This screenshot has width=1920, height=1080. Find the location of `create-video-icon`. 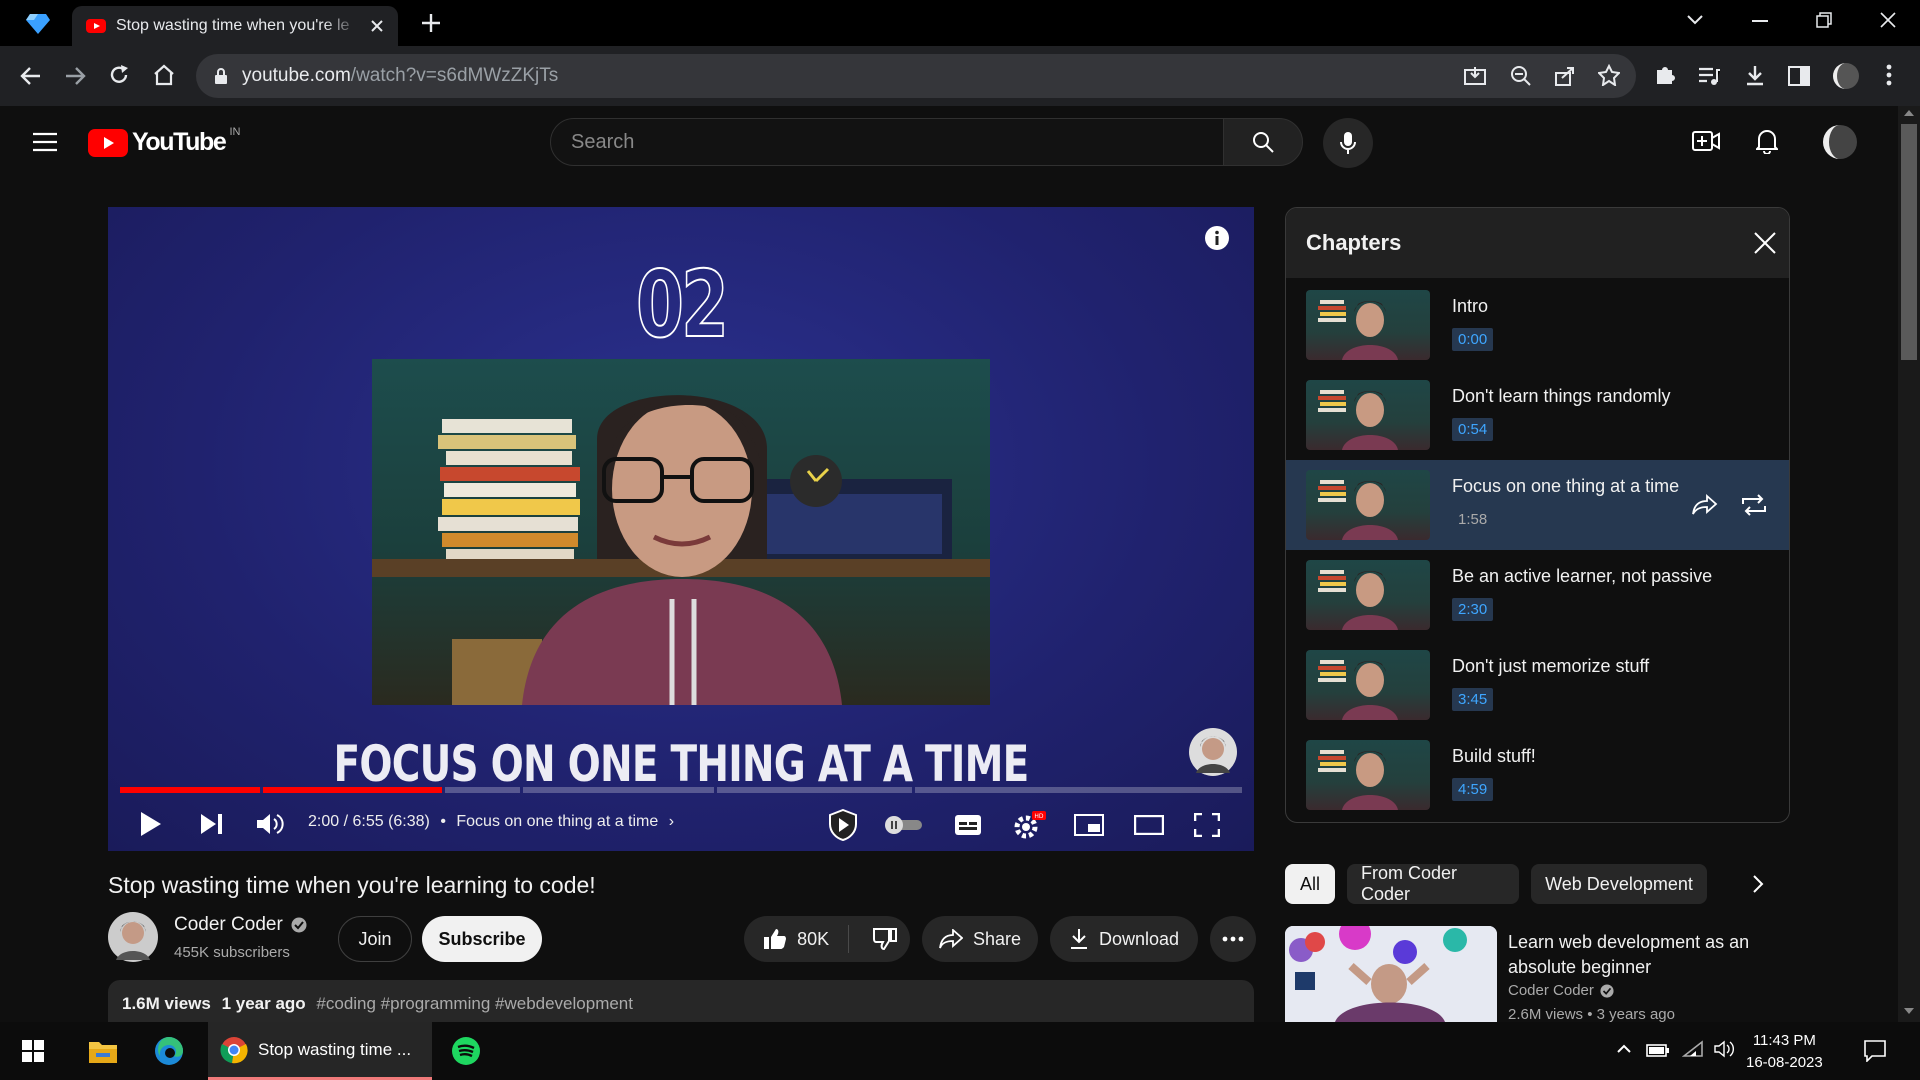

create-video-icon is located at coordinates (1706, 141).